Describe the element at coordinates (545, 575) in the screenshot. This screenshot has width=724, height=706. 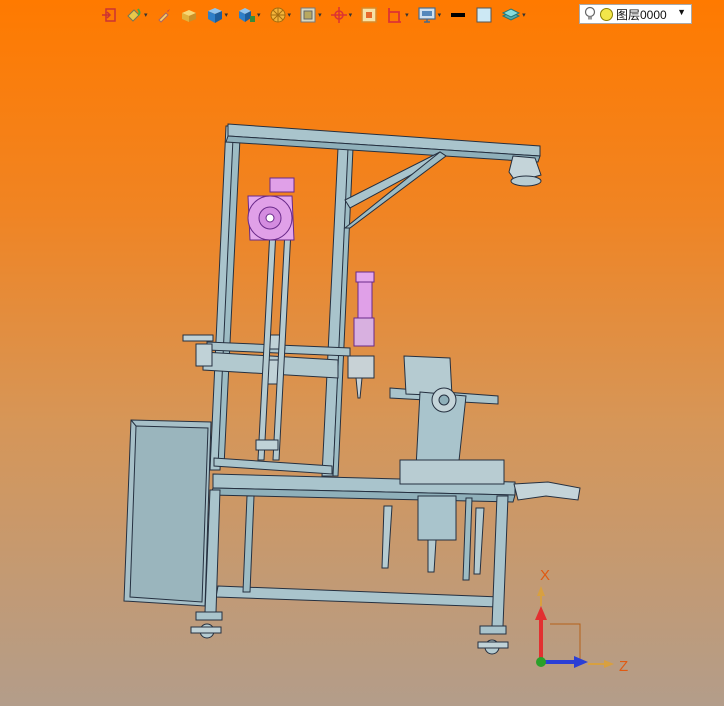
I see `x-axis-label: X` at that location.